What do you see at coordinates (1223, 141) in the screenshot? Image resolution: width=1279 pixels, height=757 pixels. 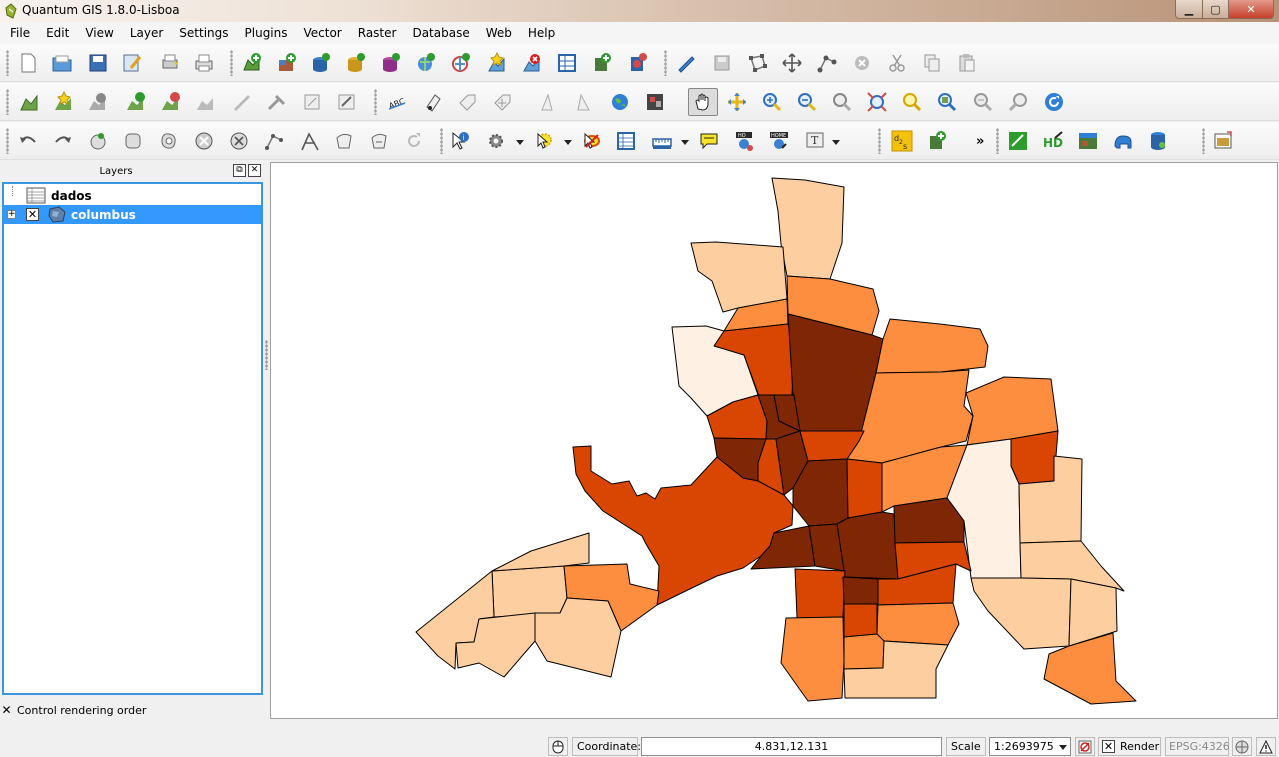 I see `save-as-image-button` at bounding box center [1223, 141].